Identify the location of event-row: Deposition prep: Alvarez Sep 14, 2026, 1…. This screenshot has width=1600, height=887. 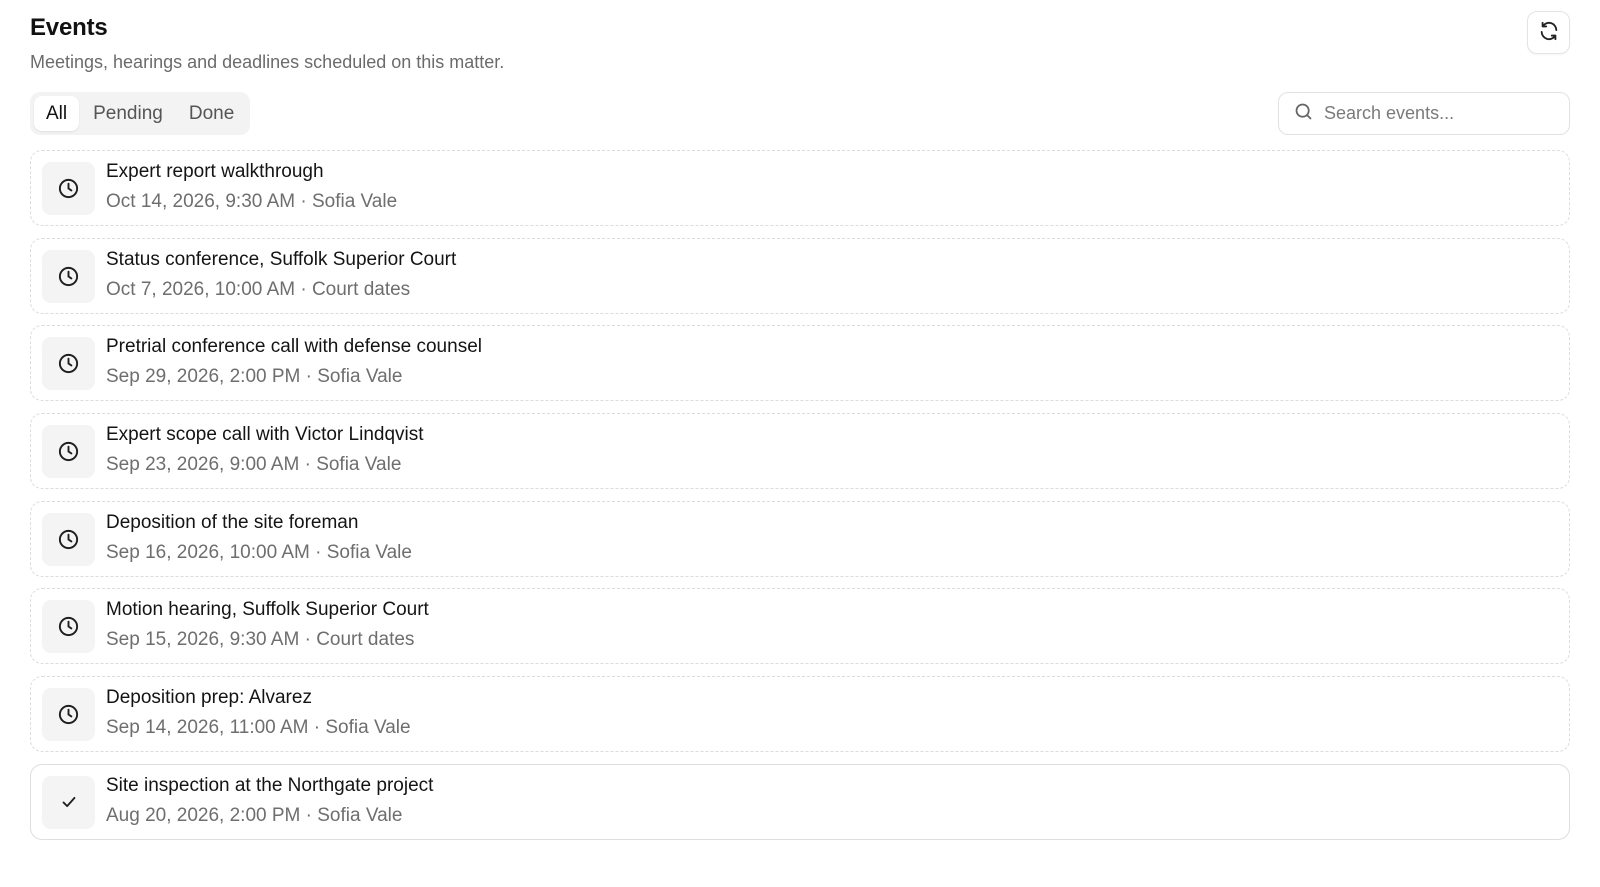
(800, 714).